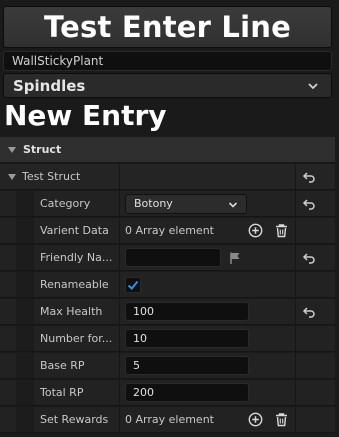 The image size is (339, 437). What do you see at coordinates (49, 85) in the screenshot?
I see `combo-selected-label: Spindles` at bounding box center [49, 85].